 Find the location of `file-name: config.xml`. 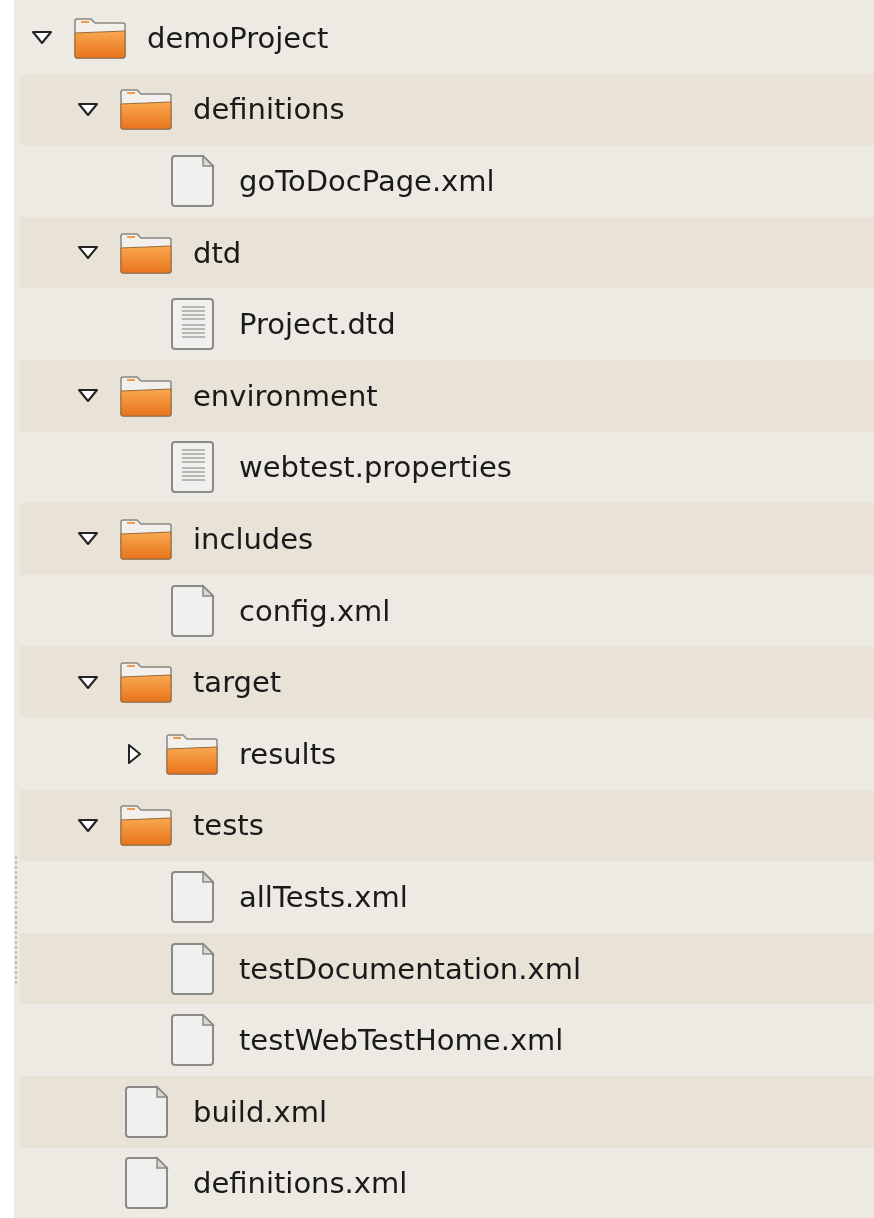

file-name: config.xml is located at coordinates (315, 610).